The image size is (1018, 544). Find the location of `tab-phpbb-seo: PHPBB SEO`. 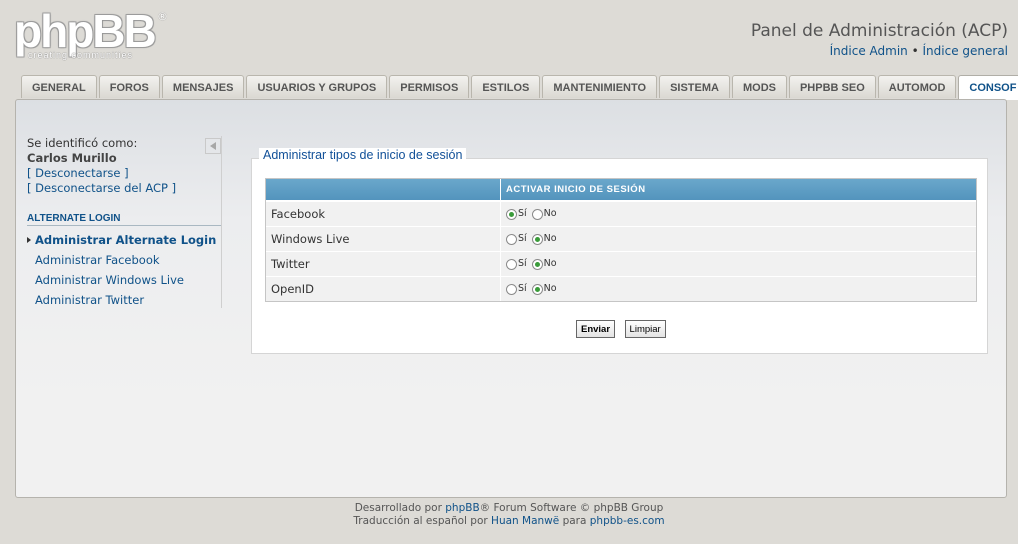

tab-phpbb-seo: PHPBB SEO is located at coordinates (832, 86).